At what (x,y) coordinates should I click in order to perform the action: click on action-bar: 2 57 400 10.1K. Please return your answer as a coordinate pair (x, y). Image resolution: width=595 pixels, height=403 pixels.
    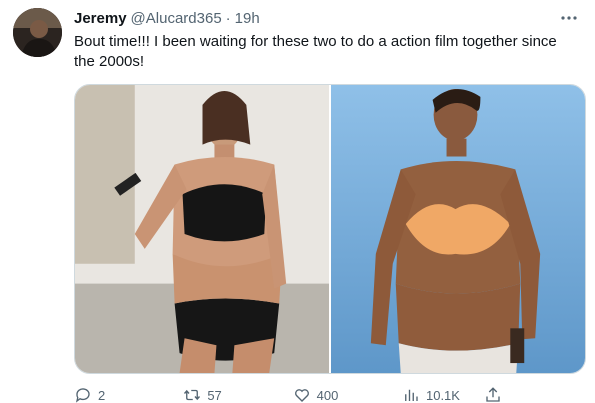
    Looking at the image, I should click on (330, 394).